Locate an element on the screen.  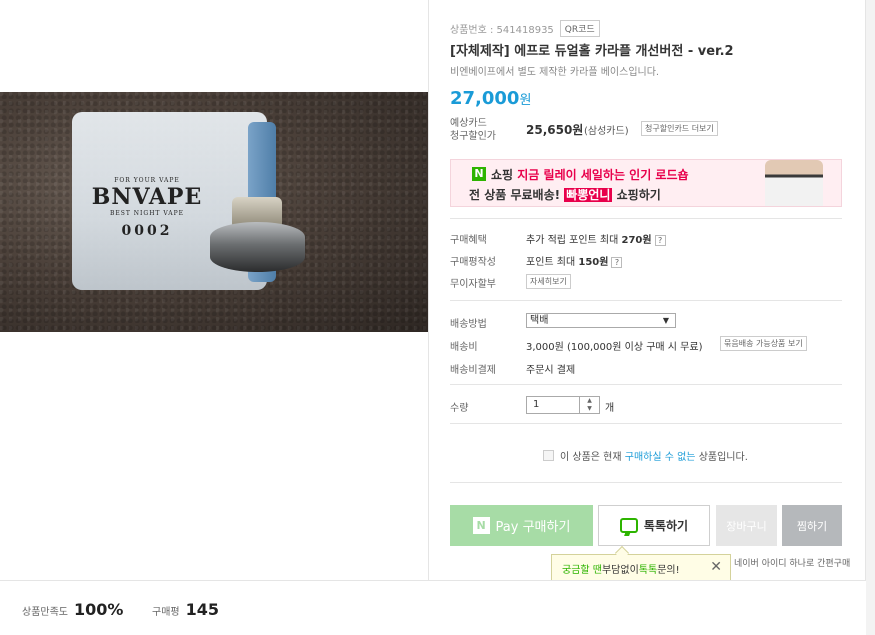
talk-talk-button: 톡톡하기 is located at coordinates (654, 525).